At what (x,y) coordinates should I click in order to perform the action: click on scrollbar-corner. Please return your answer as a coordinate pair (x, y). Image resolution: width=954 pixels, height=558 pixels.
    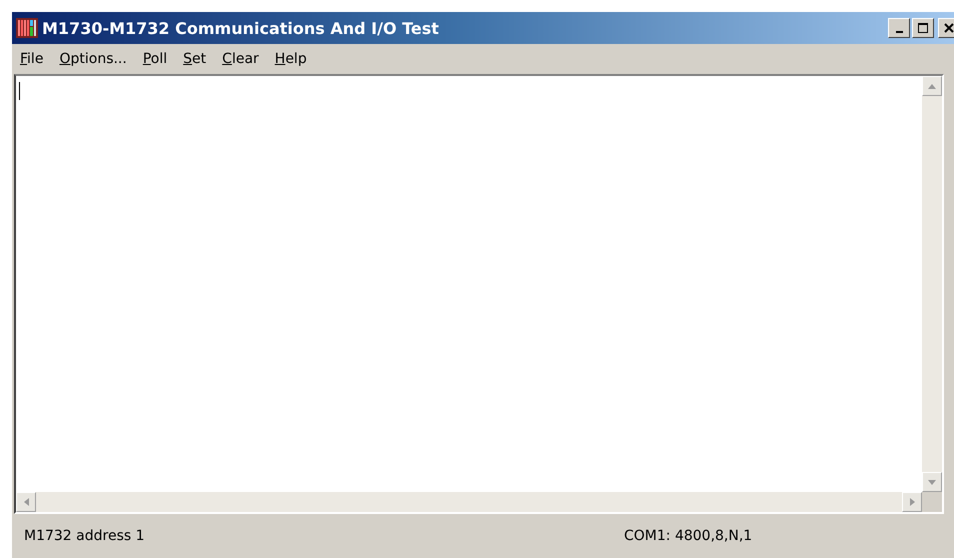
    Looking at the image, I should click on (932, 502).